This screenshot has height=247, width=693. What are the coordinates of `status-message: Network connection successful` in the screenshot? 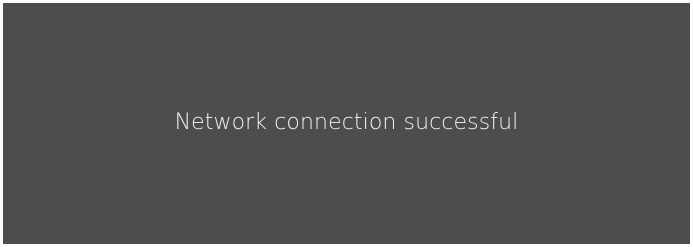 It's located at (346, 122).